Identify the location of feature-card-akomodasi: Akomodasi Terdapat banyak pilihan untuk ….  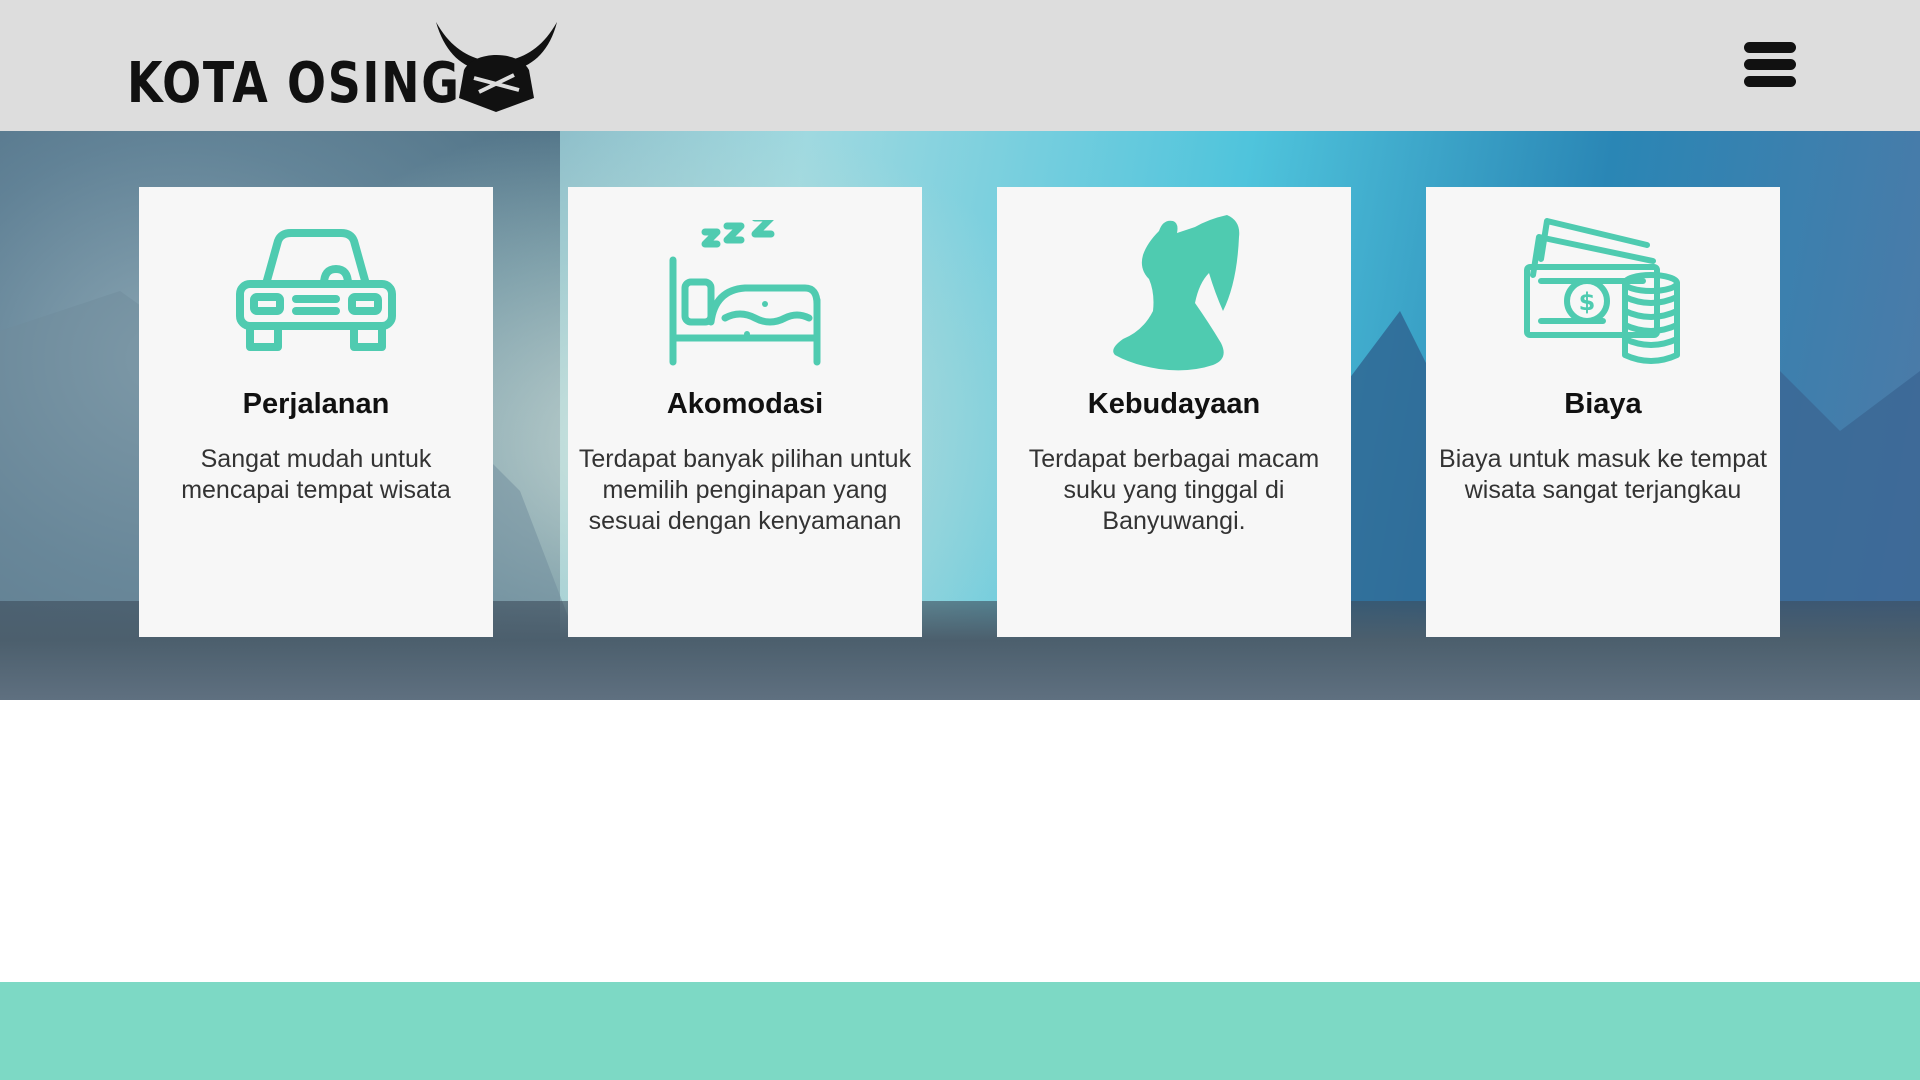
(745, 412).